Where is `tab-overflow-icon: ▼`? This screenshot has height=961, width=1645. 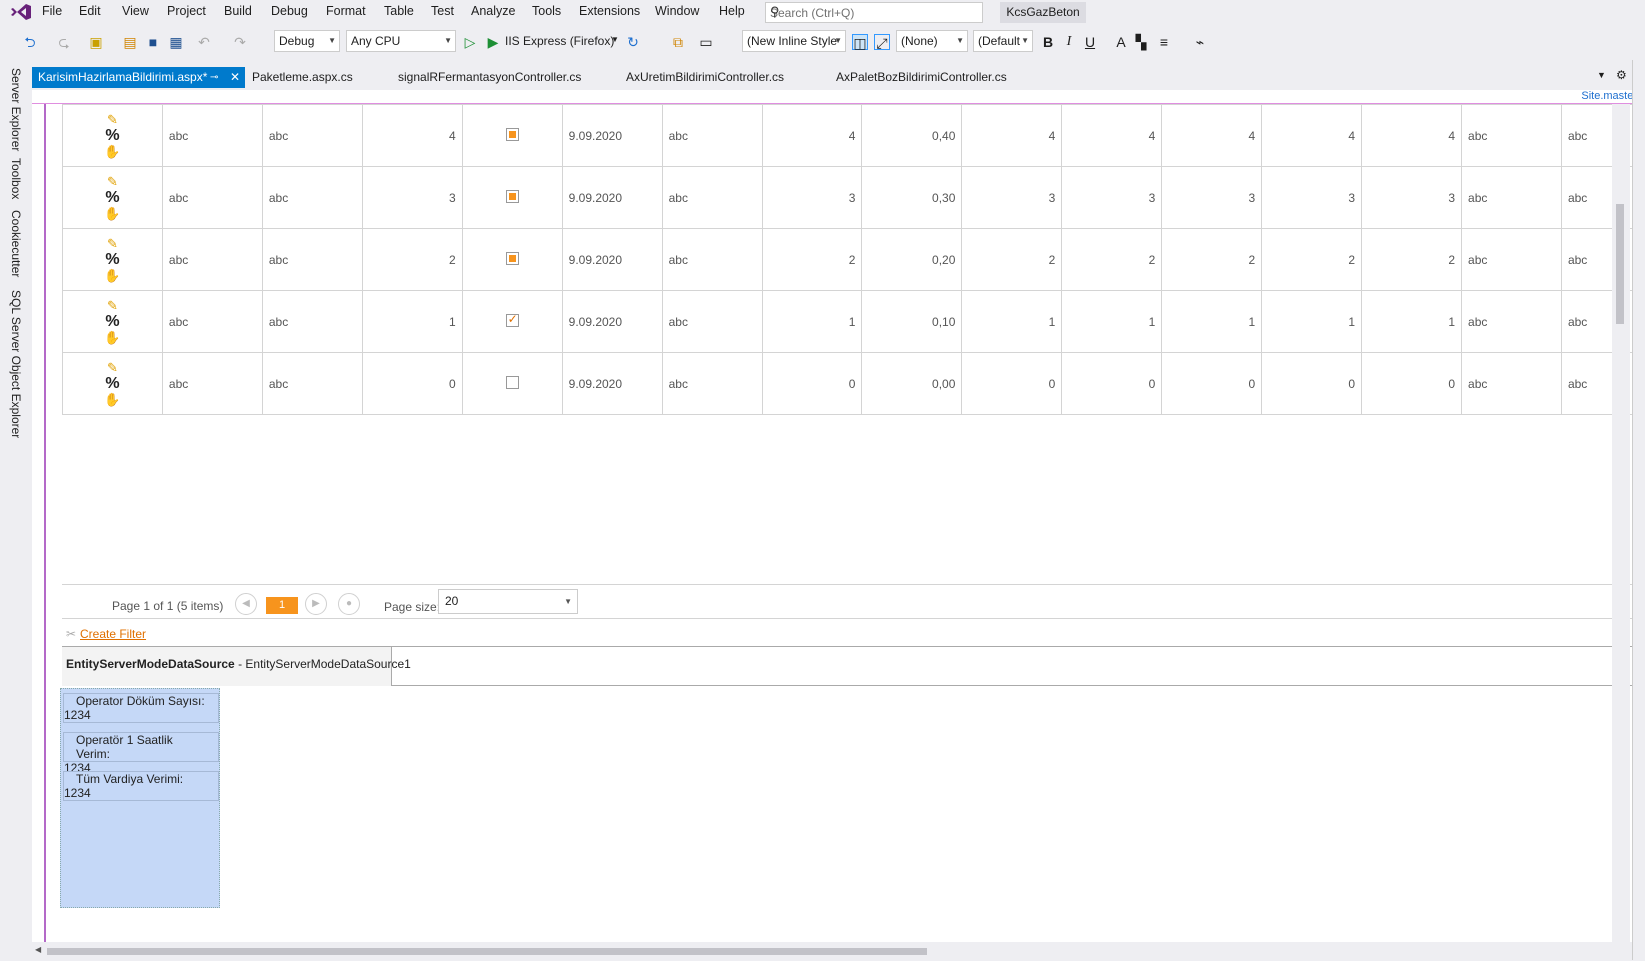 tab-overflow-icon: ▼ is located at coordinates (1601, 75).